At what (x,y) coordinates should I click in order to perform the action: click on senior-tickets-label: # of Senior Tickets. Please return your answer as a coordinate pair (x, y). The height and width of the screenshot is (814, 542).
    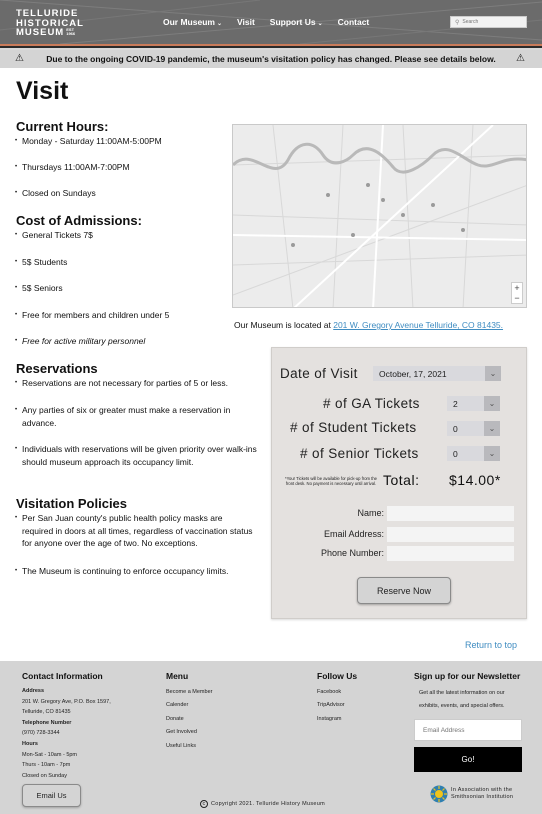
    Looking at the image, I should click on (359, 453).